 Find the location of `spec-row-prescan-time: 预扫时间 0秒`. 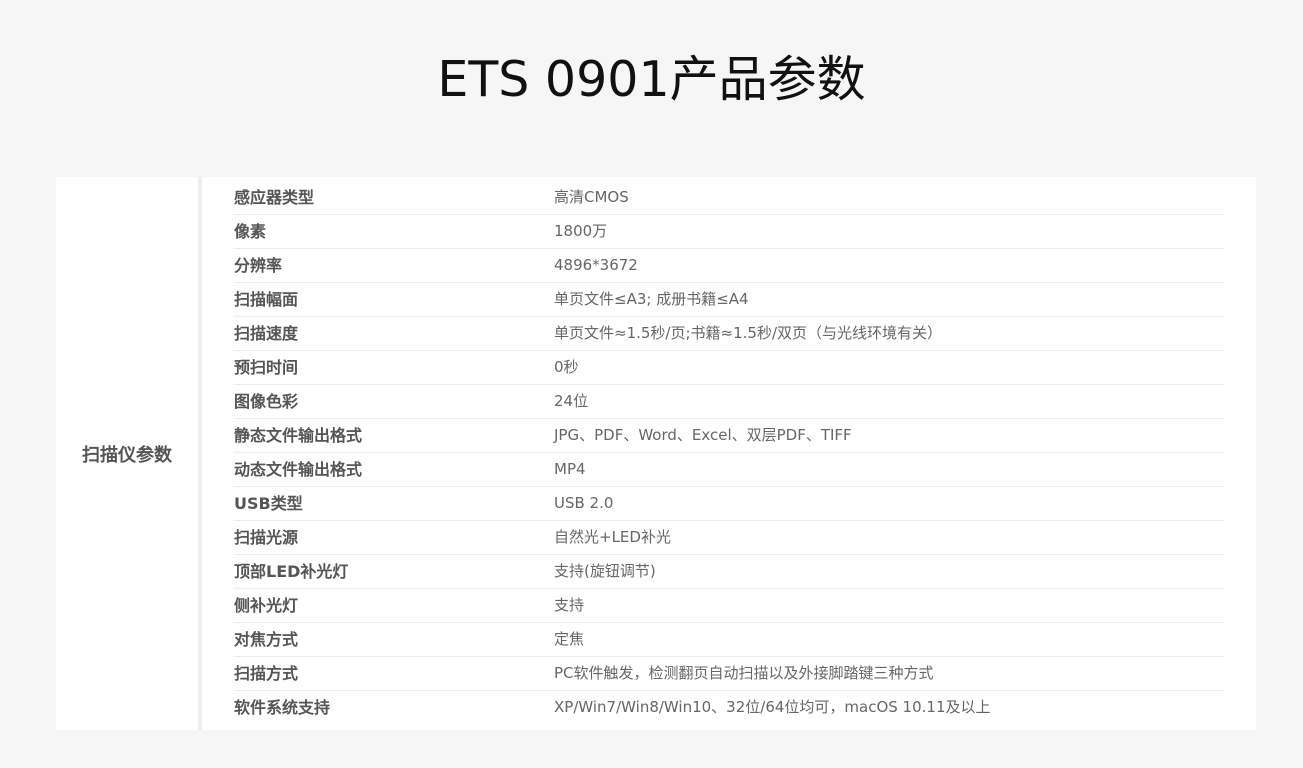

spec-row-prescan-time: 预扫时间 0秒 is located at coordinates (729, 368).